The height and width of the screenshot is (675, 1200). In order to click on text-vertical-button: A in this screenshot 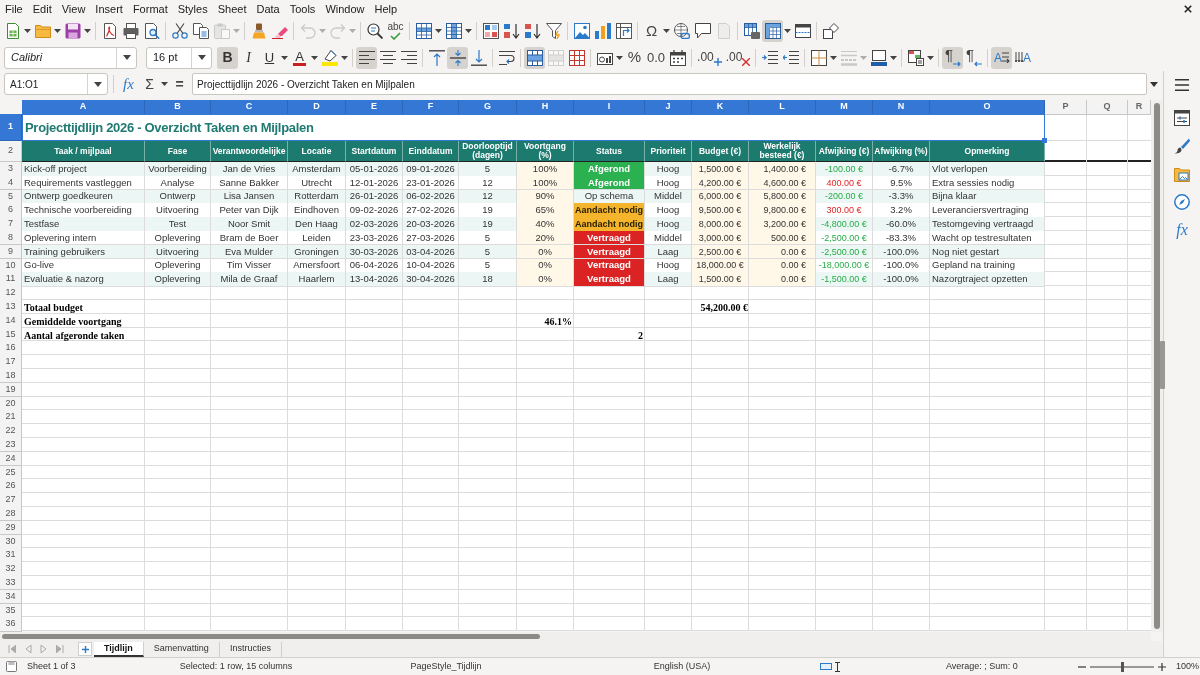, I will do `click(1023, 57)`.